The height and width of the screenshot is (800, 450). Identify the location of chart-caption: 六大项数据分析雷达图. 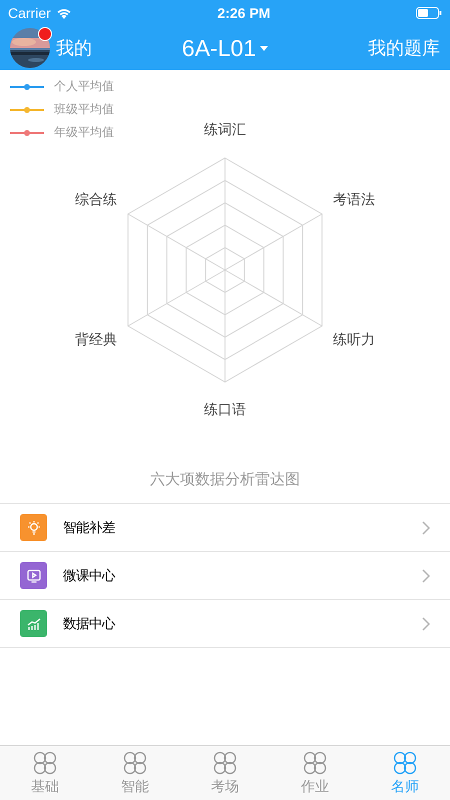
(225, 480).